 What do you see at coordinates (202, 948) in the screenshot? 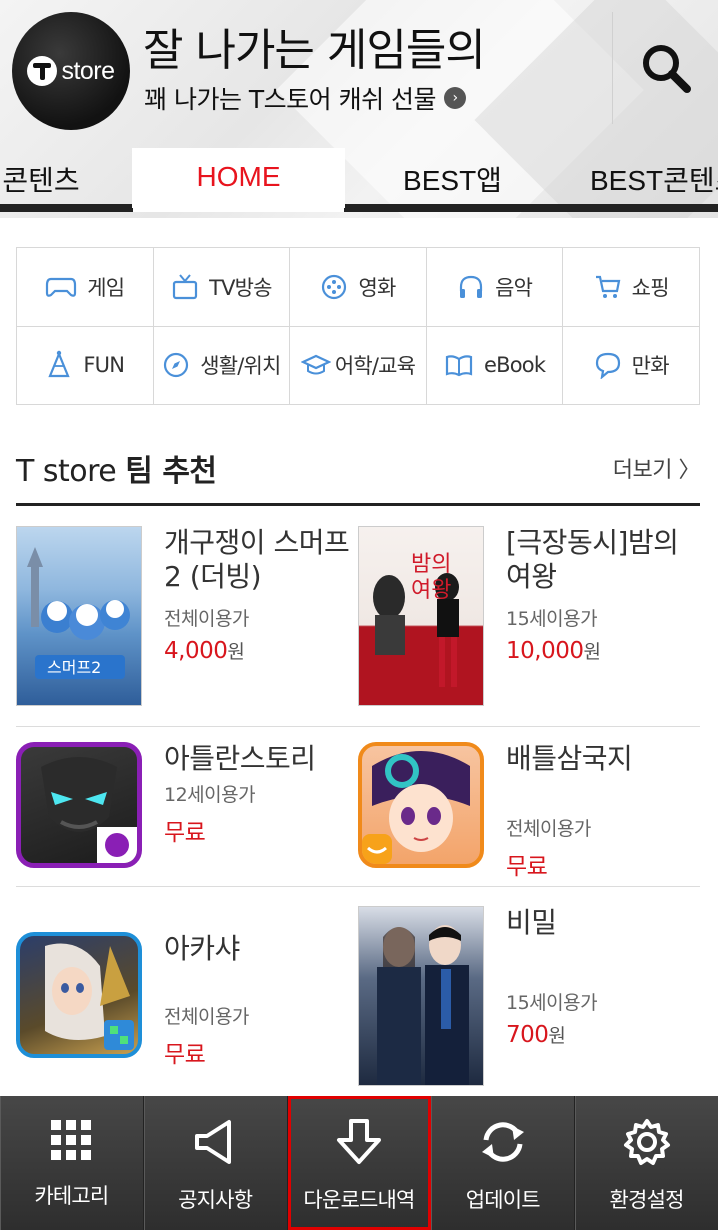
I see `product-title: 아카샤` at bounding box center [202, 948].